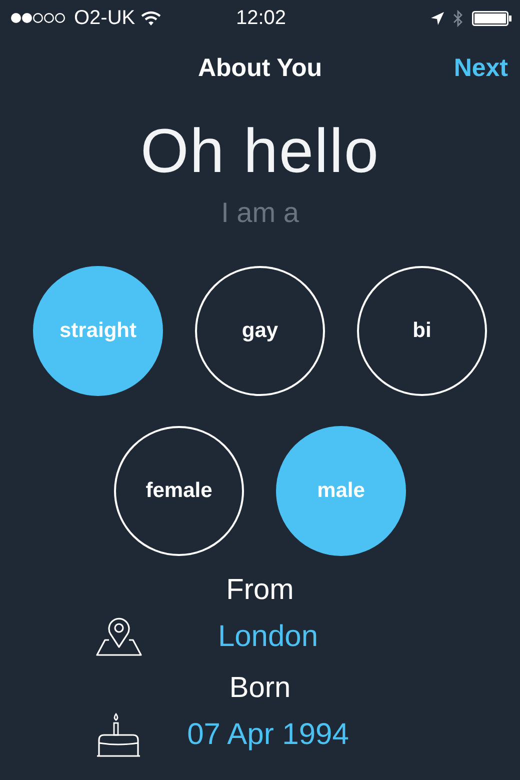 This screenshot has width=520, height=780. Describe the element at coordinates (260, 688) in the screenshot. I see `born-label: Born` at that location.